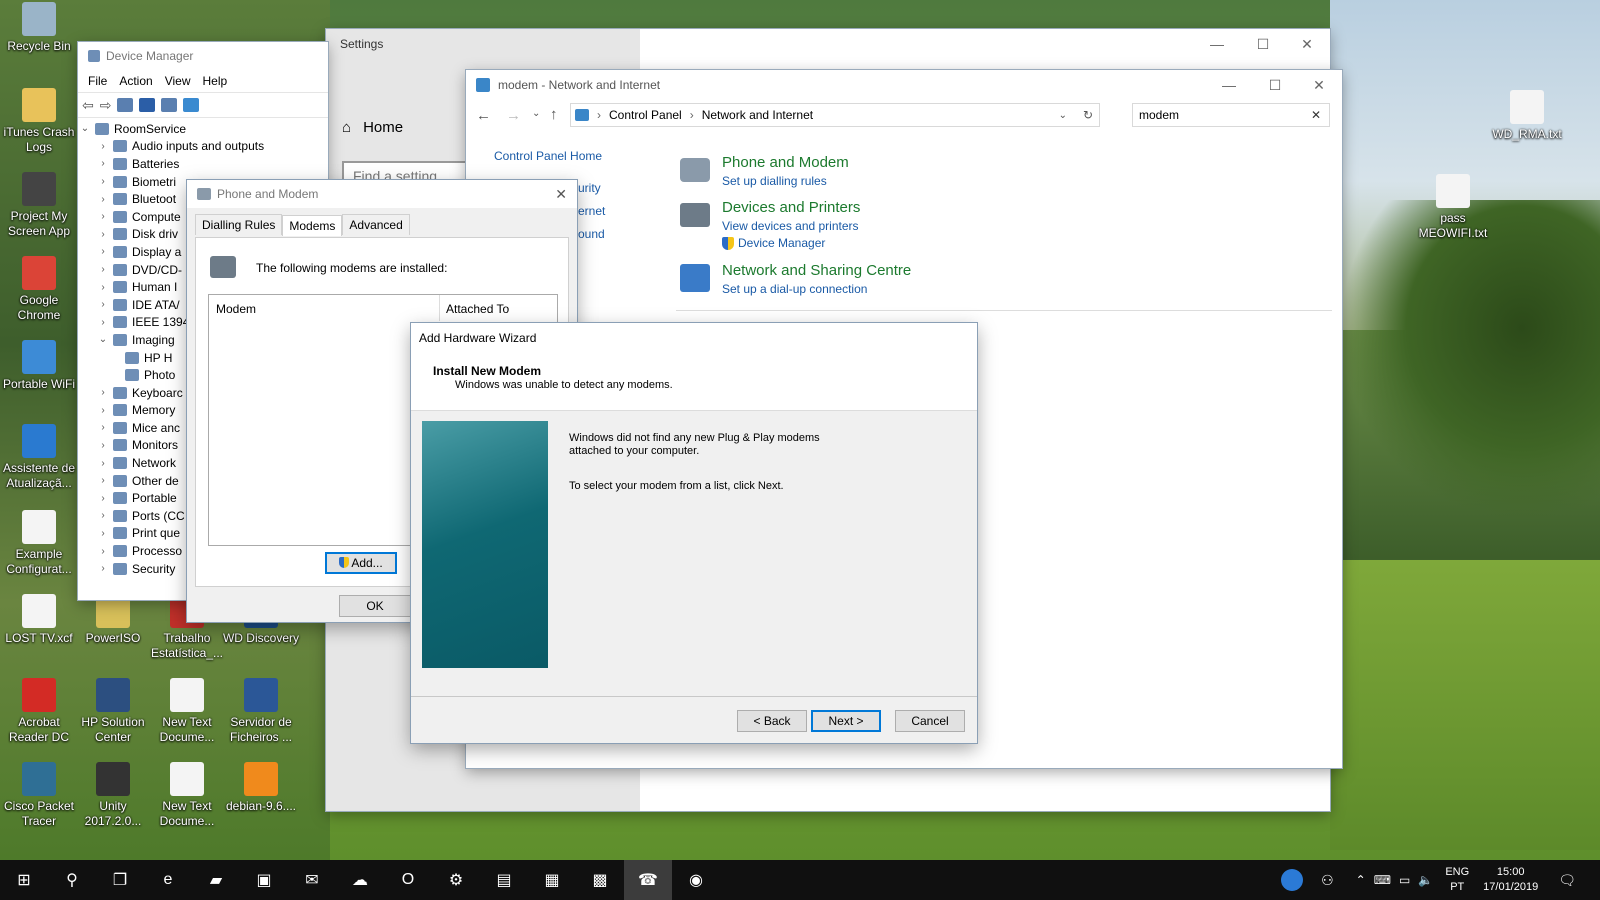  Describe the element at coordinates (1088, 115) in the screenshot. I see `refresh-icon: ↻` at that location.